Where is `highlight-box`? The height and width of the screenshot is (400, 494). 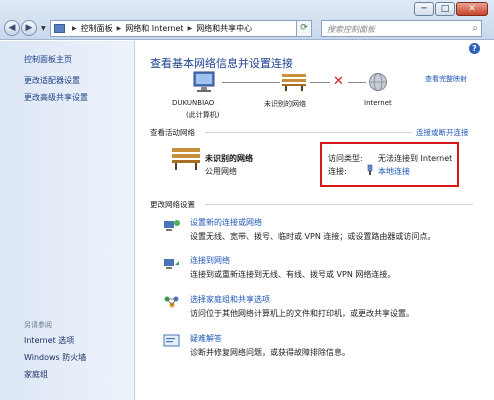 highlight-box is located at coordinates (389, 164).